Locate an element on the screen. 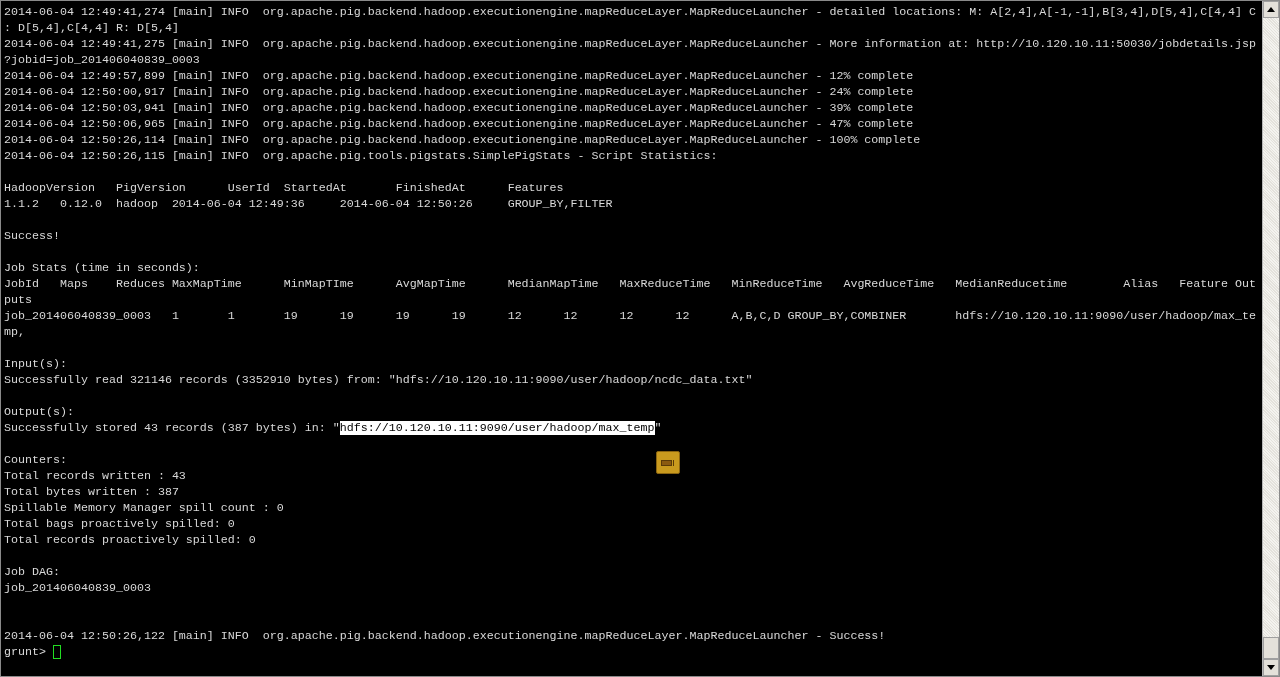 The image size is (1280, 677). console-line: Success! is located at coordinates (32, 236).